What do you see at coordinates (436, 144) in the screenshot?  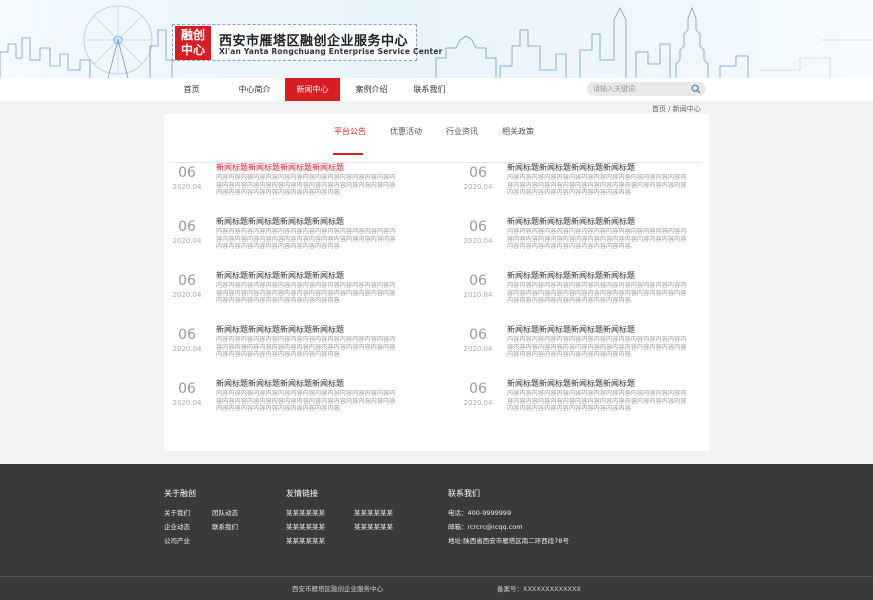 I see `news-tabs: 平台公告 优惠活动 行业资讯 相关政策` at bounding box center [436, 144].